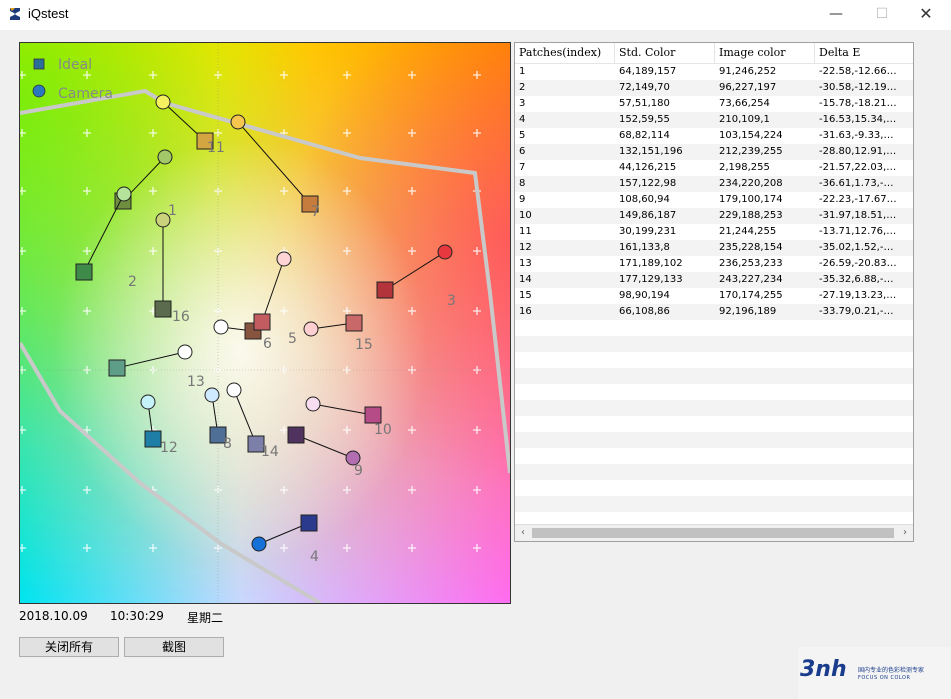  I want to click on scroll-left-icon: ‹, so click(523, 533).